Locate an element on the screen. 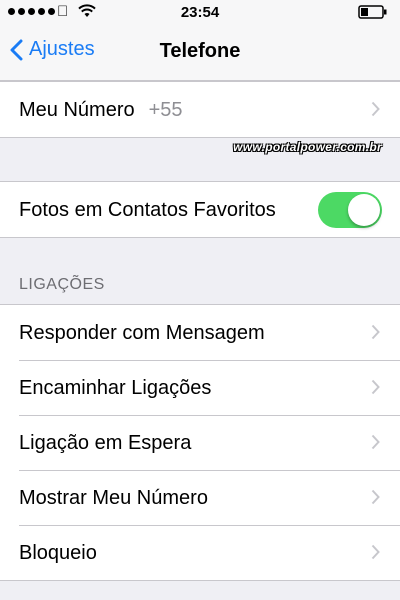  navigation-bar: Ajustes Telefone is located at coordinates (200, 52).